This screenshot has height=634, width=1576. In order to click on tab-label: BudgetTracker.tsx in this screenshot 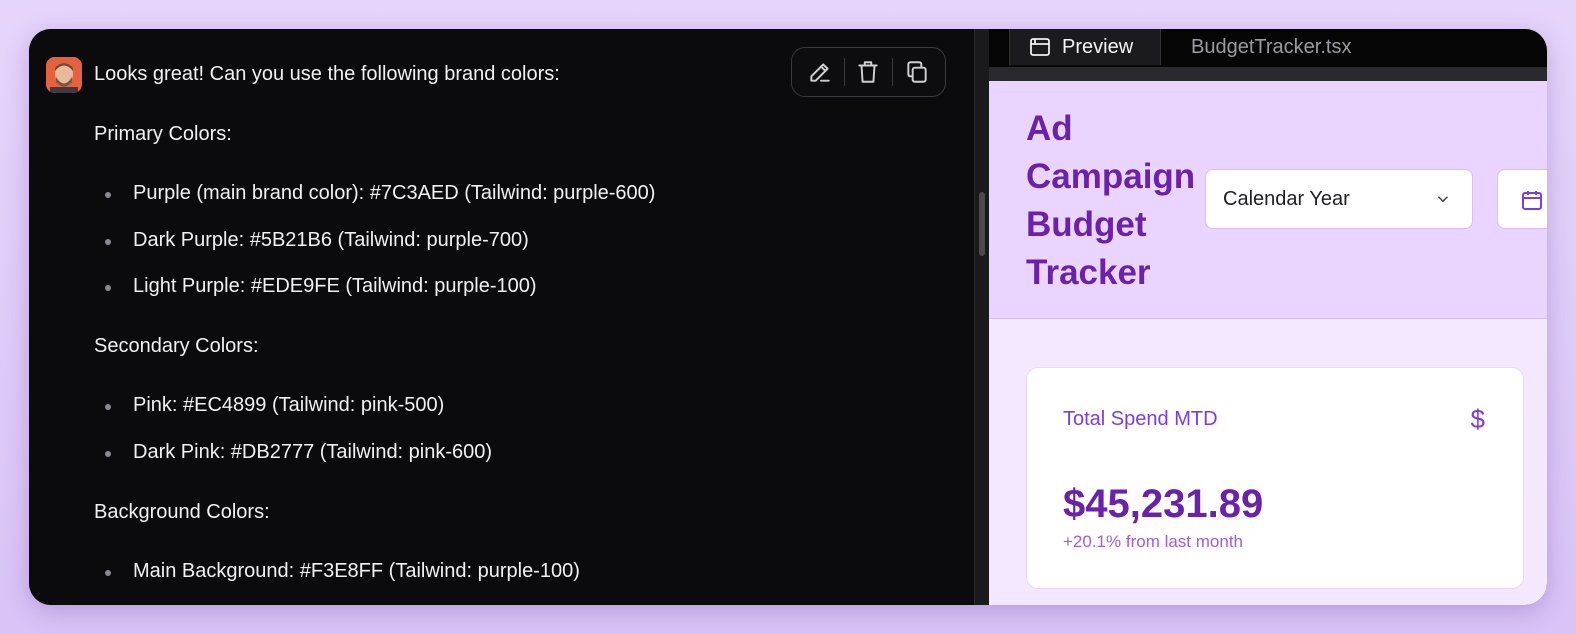, I will do `click(1271, 46)`.